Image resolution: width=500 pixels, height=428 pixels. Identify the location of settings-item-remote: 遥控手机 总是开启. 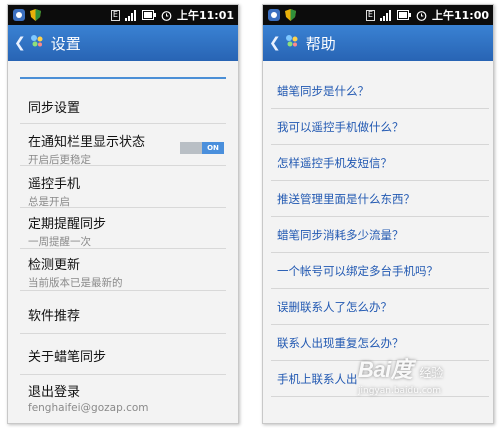
(127, 191).